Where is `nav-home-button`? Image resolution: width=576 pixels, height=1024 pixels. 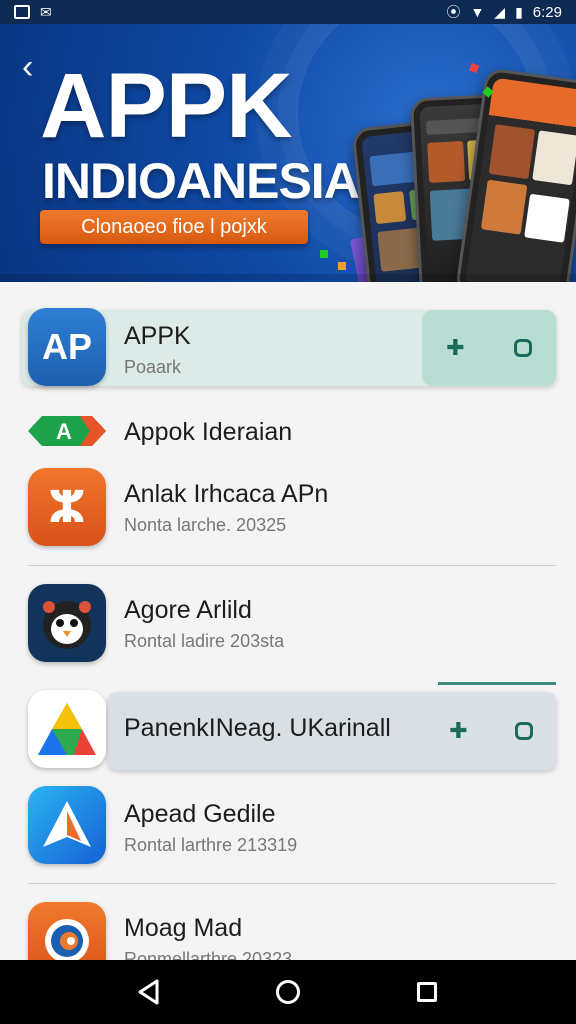
nav-home-button is located at coordinates (288, 992).